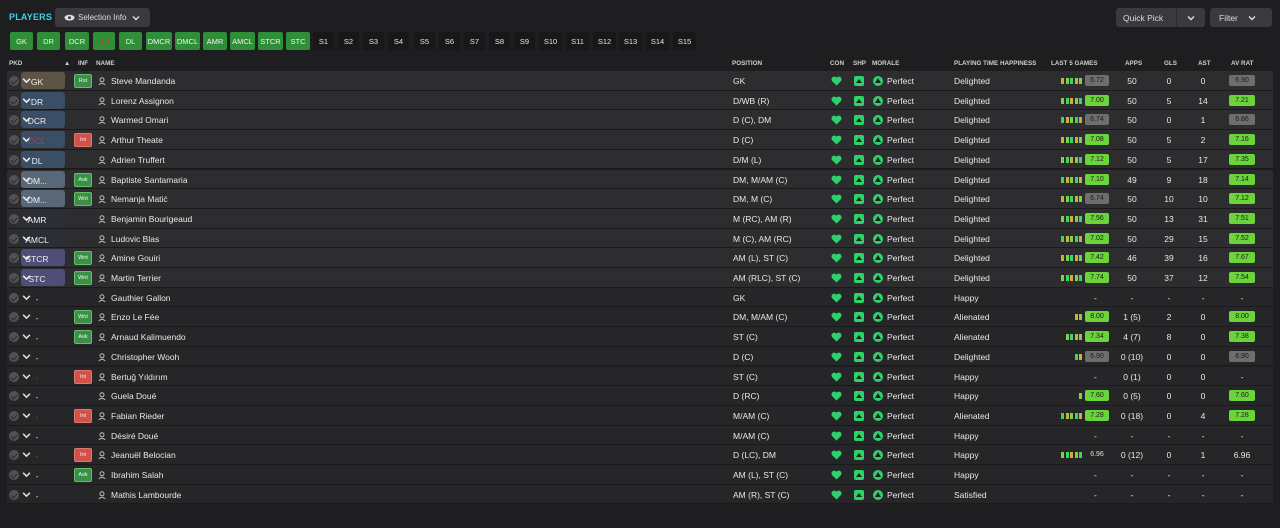  What do you see at coordinates (373, 41) in the screenshot?
I see `position-chip-s3: S3` at bounding box center [373, 41].